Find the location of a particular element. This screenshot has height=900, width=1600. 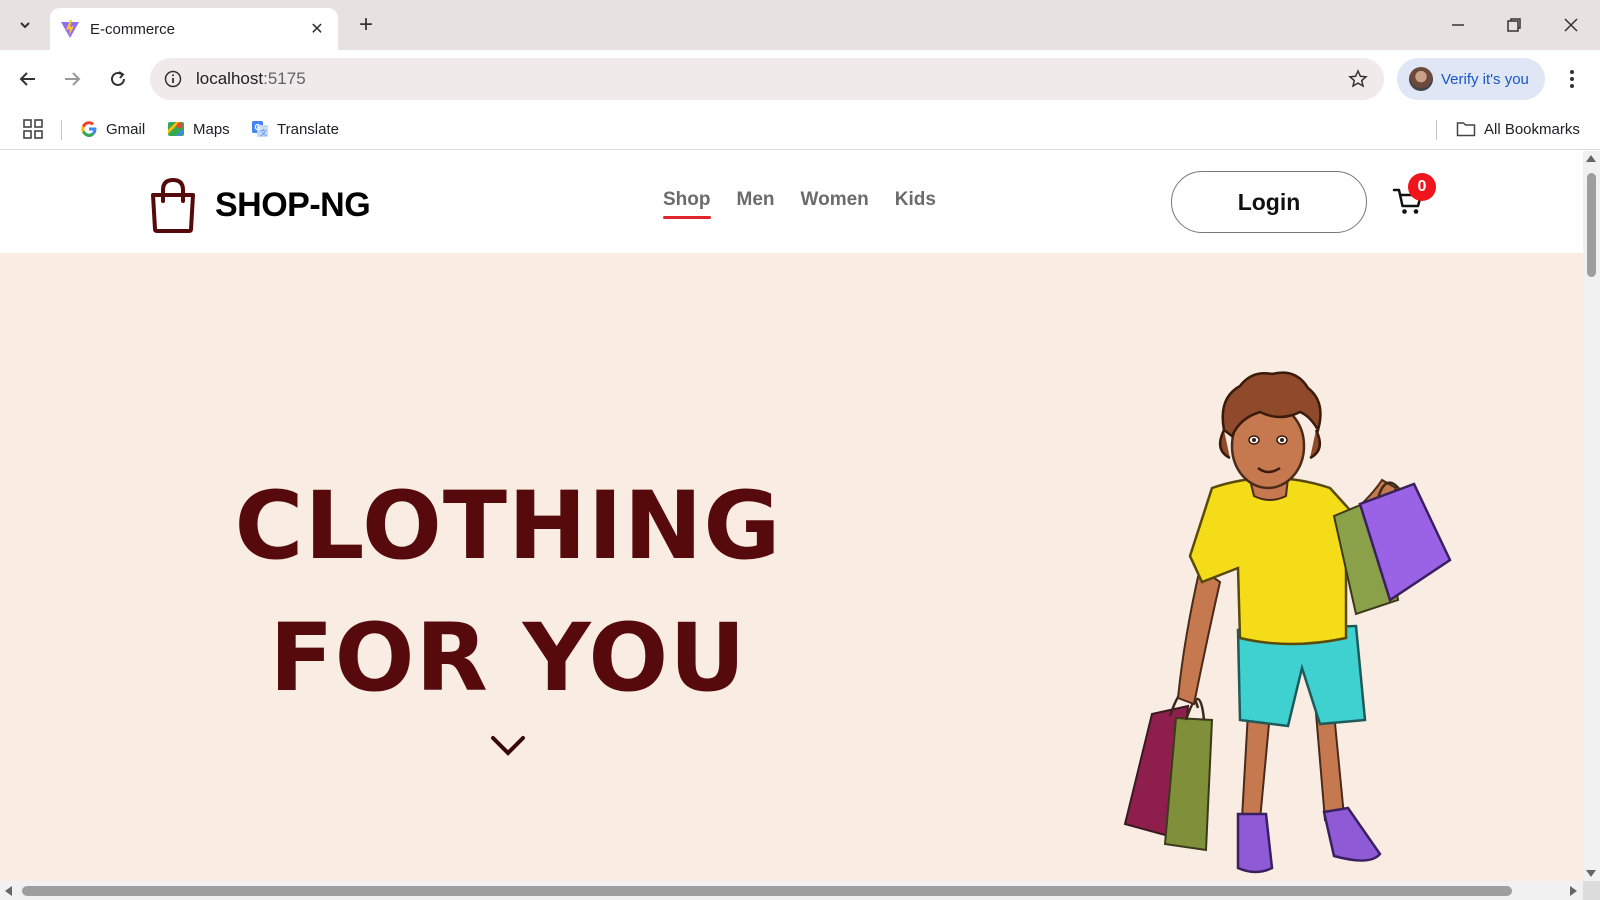

brand-name: SHOP-NG is located at coordinates (293, 204).